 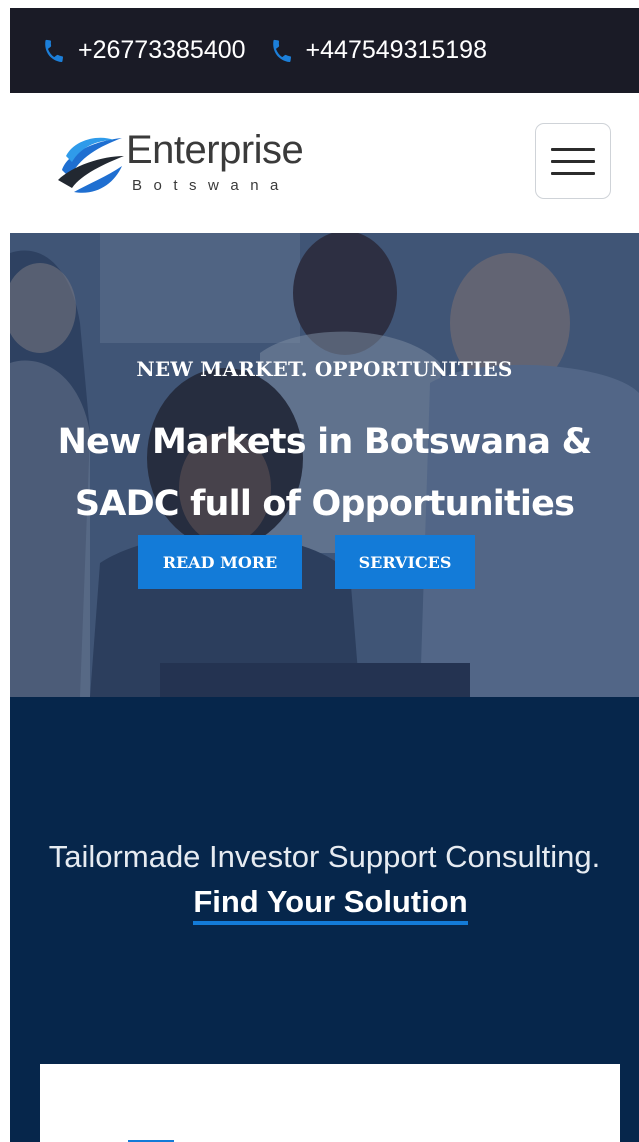 I want to click on phone-number: +447549315198, so click(x=396, y=50).